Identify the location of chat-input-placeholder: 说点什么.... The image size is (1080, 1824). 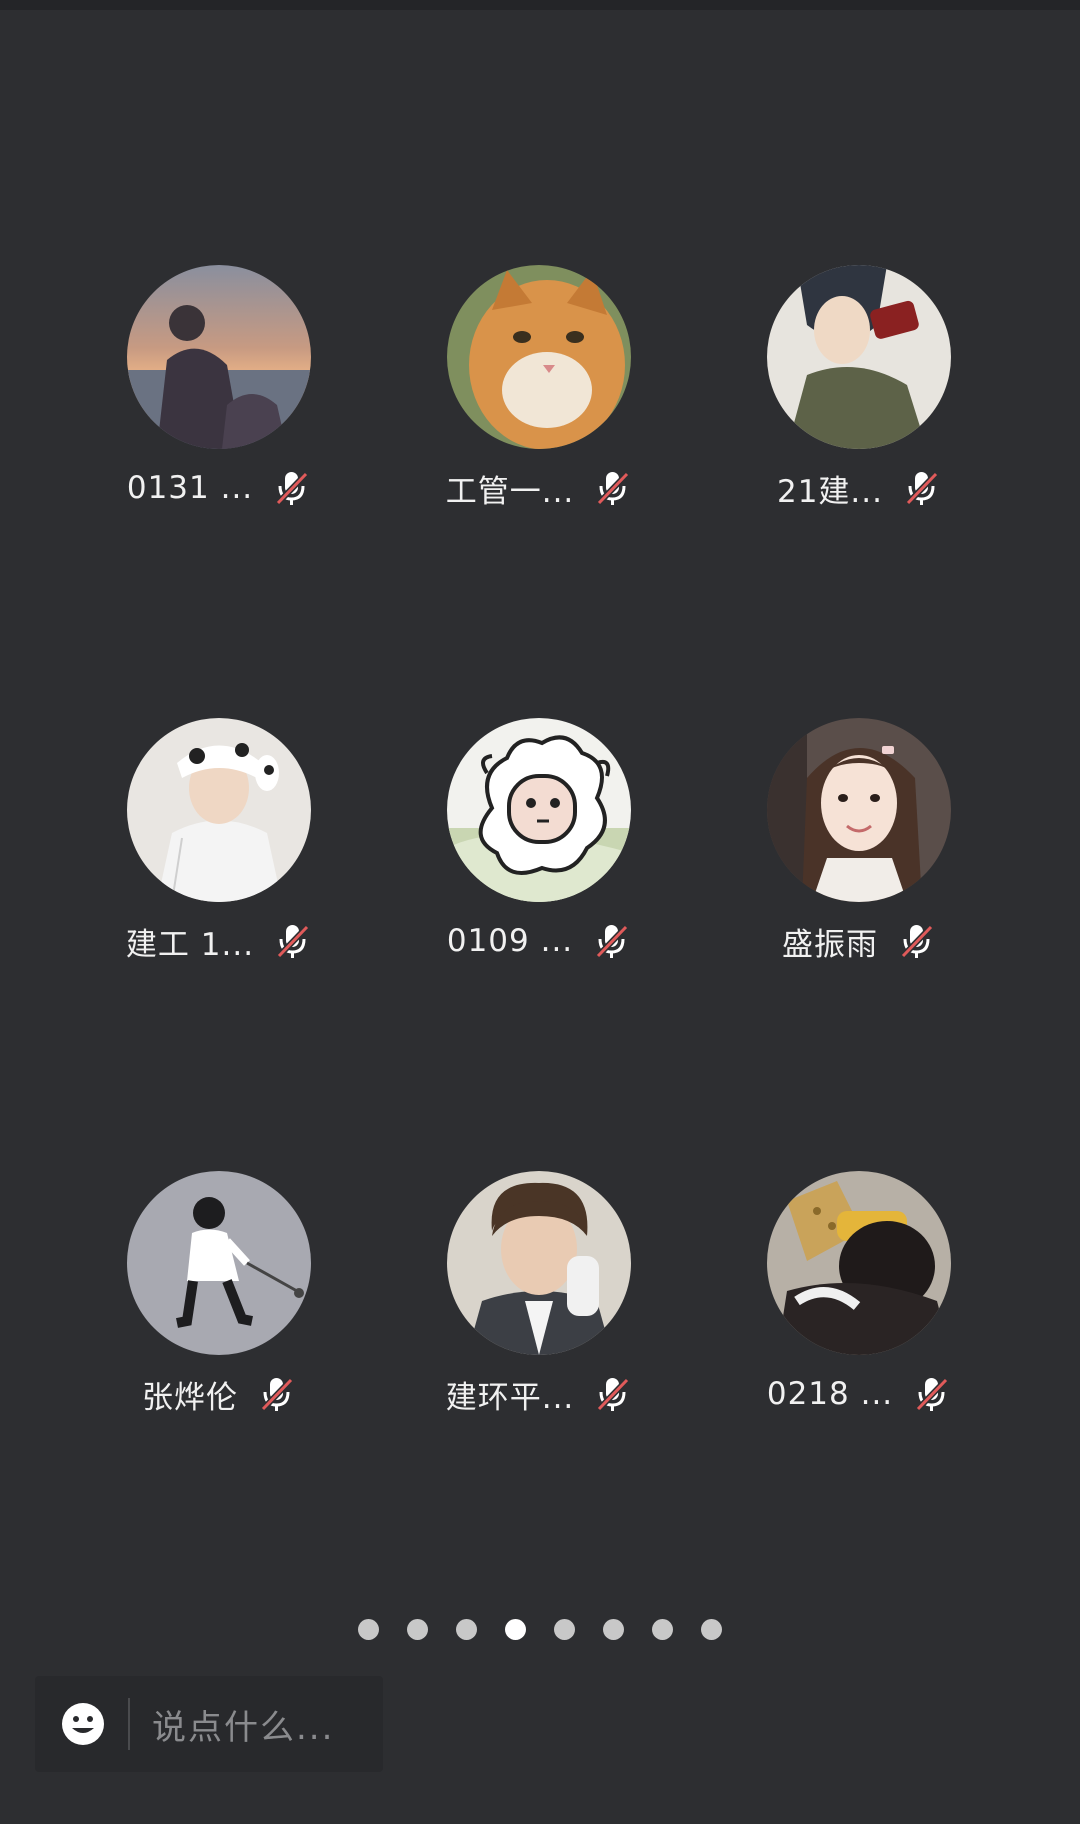
(243, 1724).